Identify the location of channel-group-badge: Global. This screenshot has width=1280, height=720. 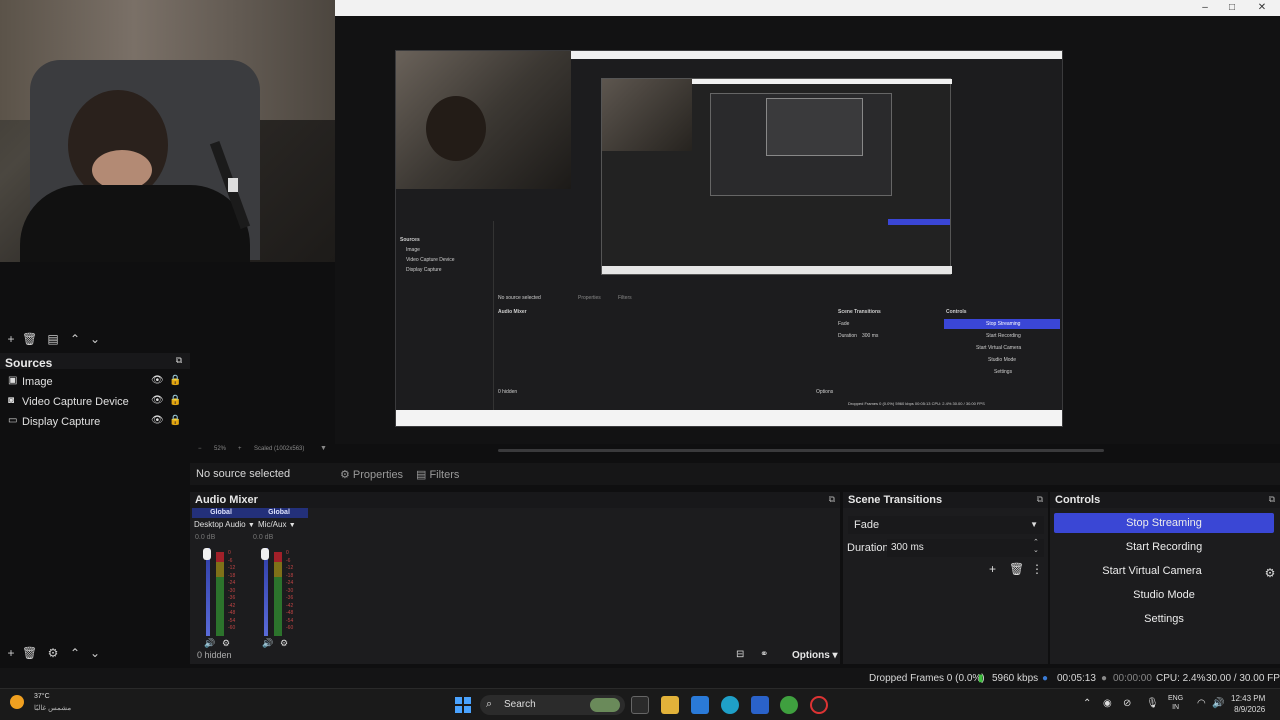
(221, 513).